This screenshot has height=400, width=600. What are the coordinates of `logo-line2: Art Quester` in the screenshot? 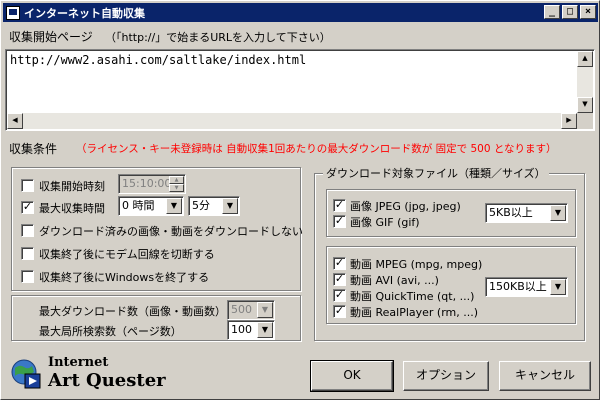 It's located at (107, 380).